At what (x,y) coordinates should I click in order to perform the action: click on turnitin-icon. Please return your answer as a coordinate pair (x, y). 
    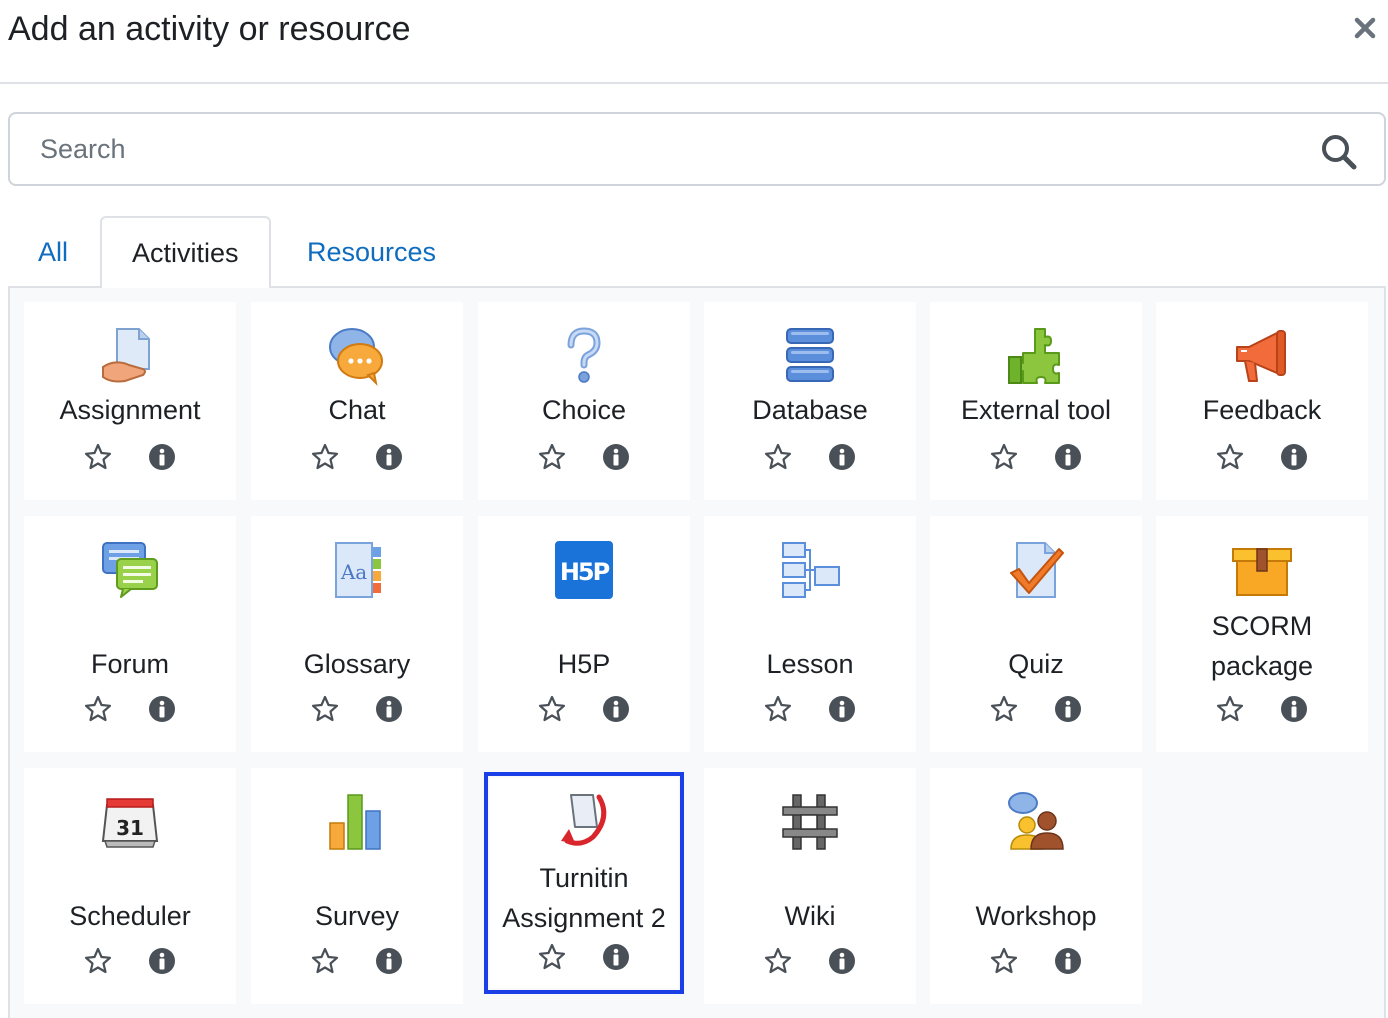
    Looking at the image, I should click on (584, 822).